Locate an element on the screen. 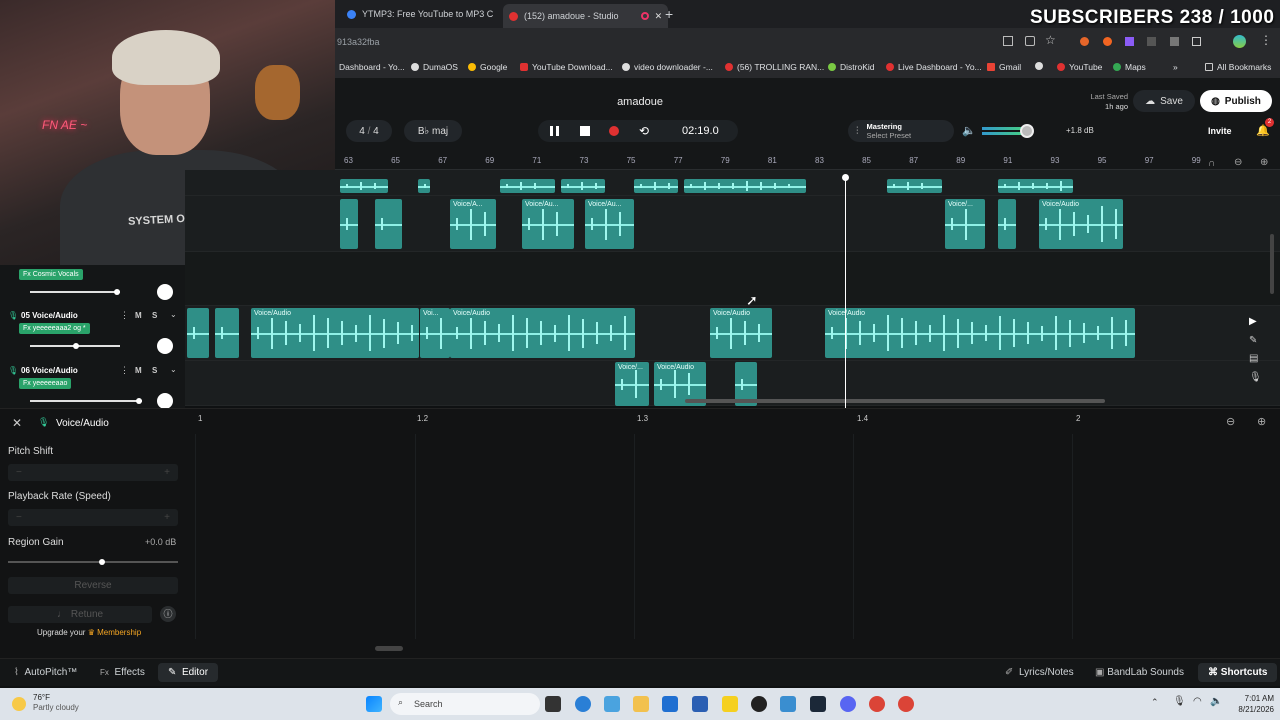  track-name: 06 Voice/Audio is located at coordinates (49, 370).